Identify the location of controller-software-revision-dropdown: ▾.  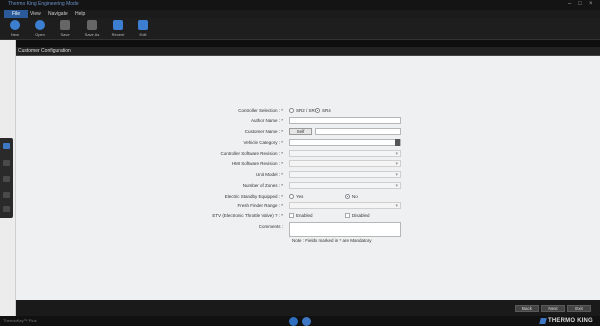
(345, 153).